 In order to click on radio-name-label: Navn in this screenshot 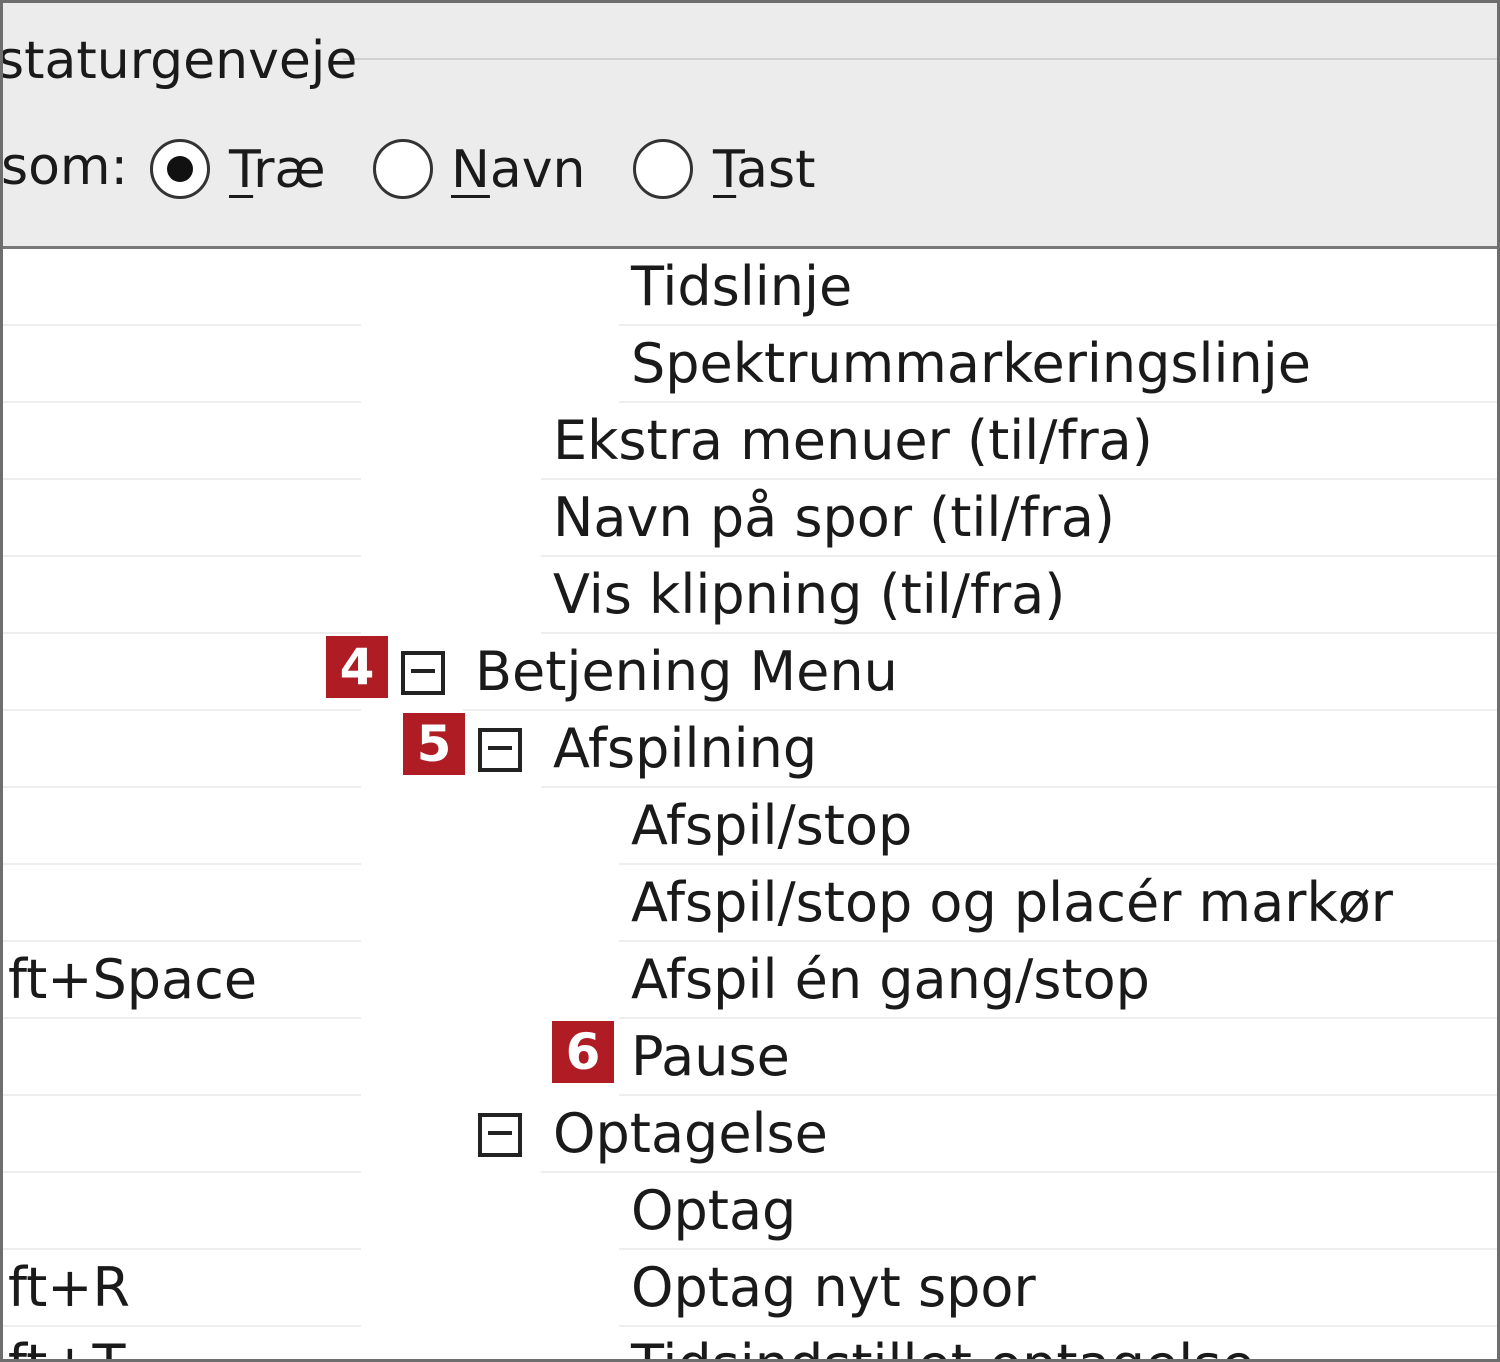, I will do `click(518, 170)`.